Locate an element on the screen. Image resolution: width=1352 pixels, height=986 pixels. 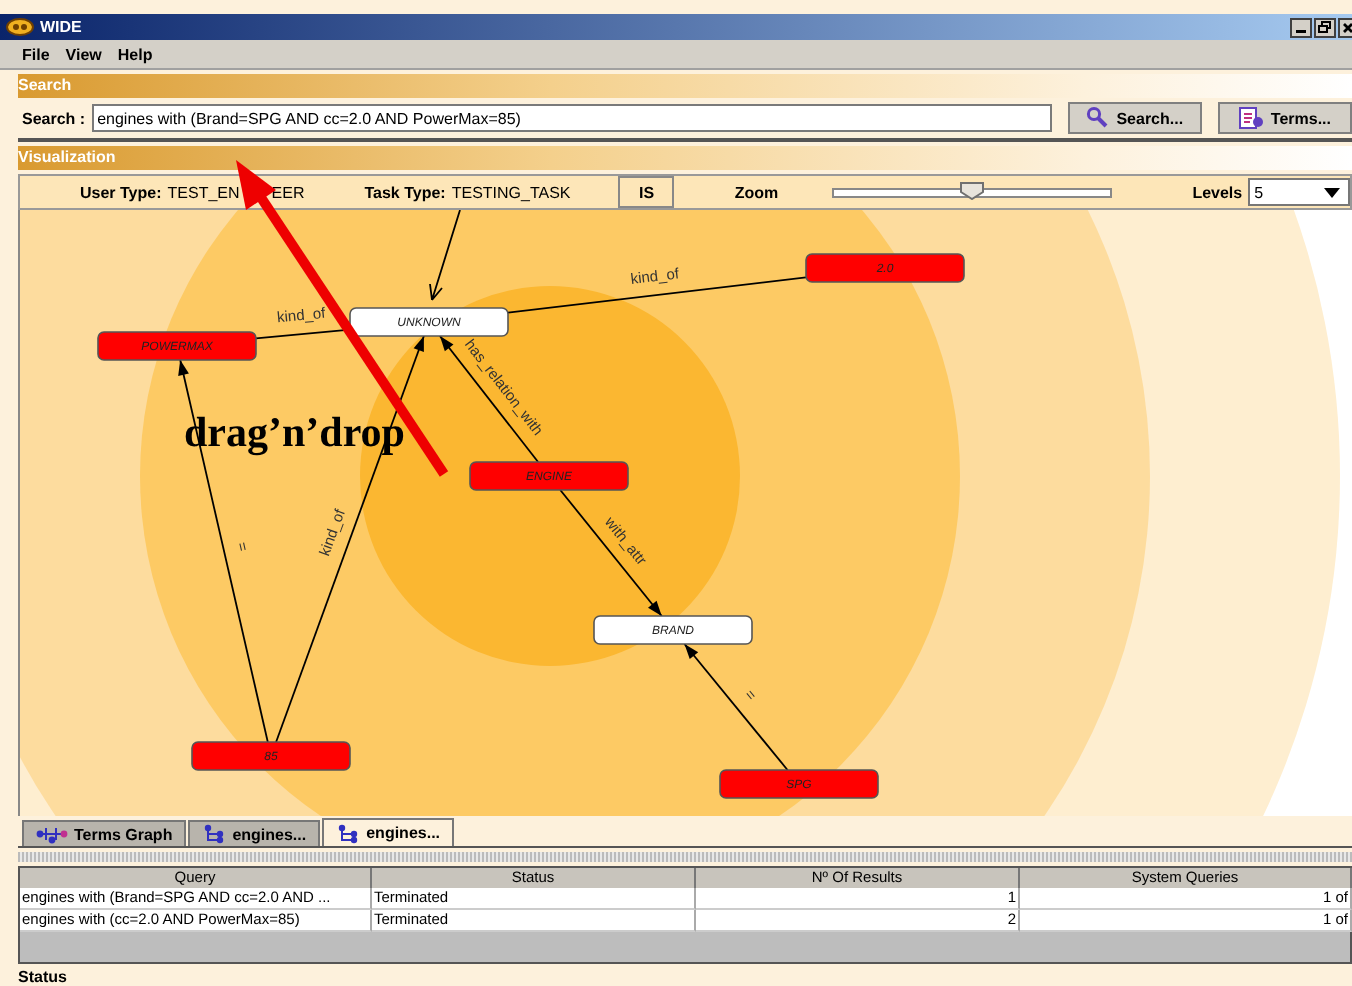
user-type-label: User Type: is located at coordinates (121, 192).